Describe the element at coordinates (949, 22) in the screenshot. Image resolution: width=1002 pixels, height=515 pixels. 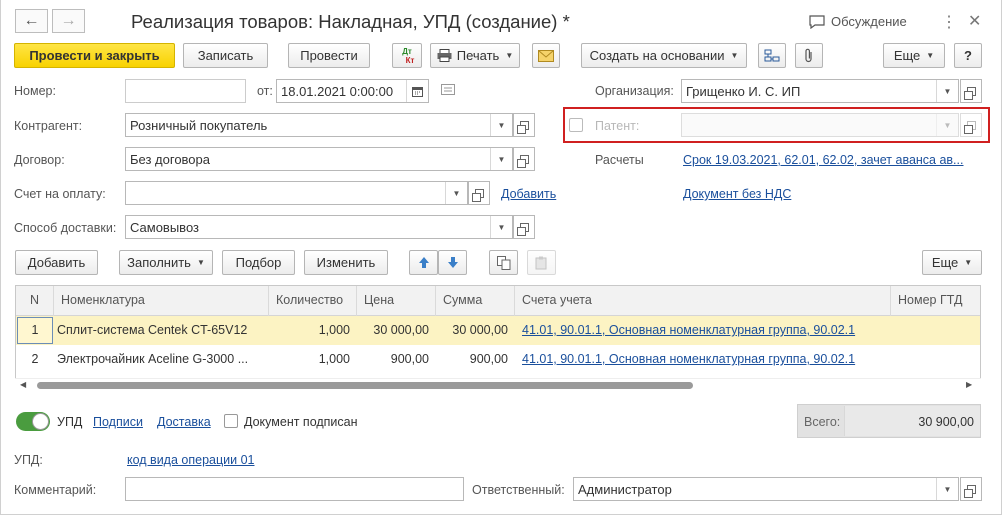
I see `more-menu-icon: ⋮` at that location.